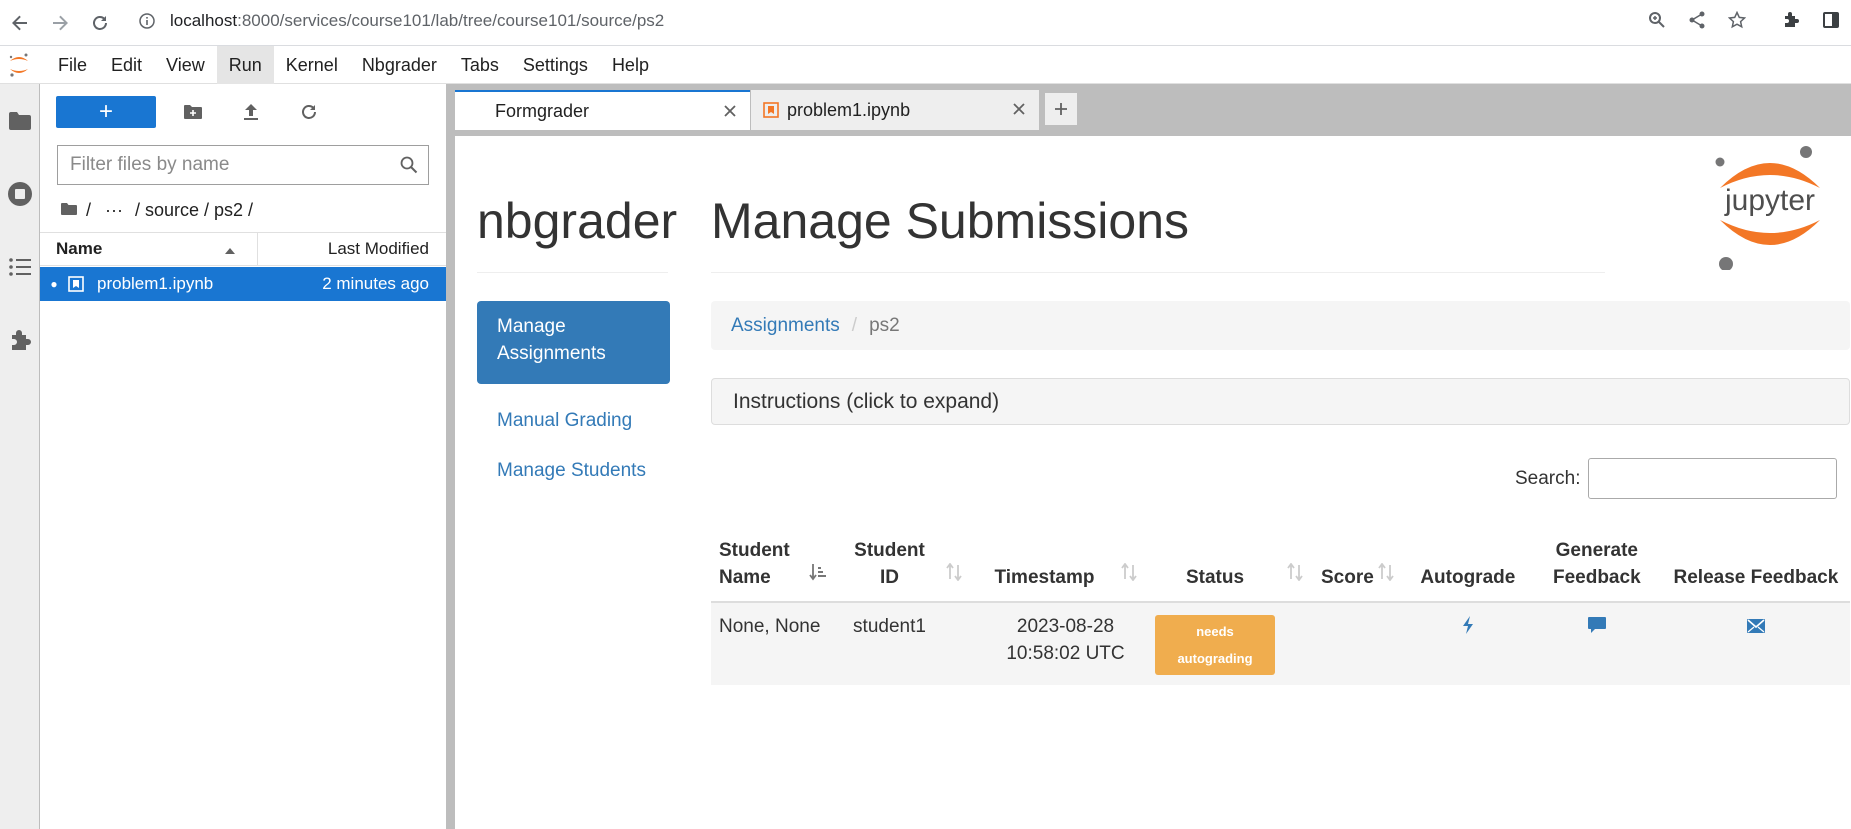 This screenshot has height=829, width=1851. I want to click on add-tab-icon, so click(1061, 109).